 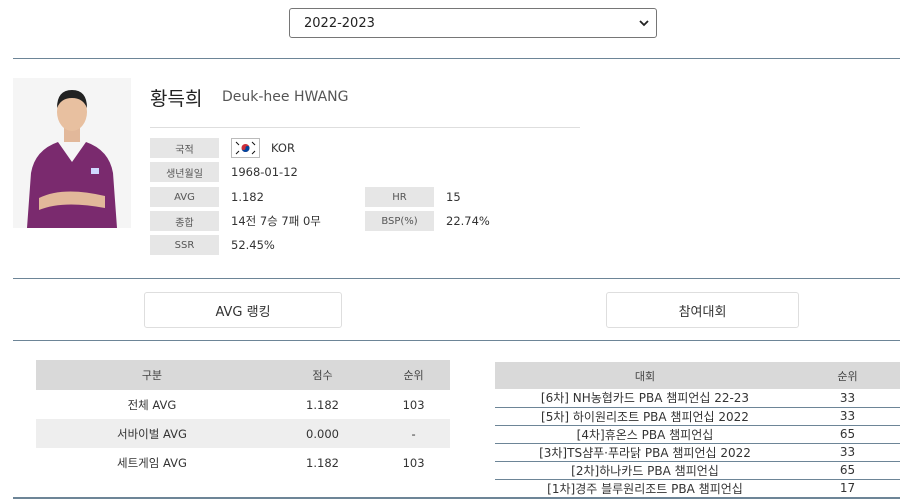 What do you see at coordinates (645, 452) in the screenshot?
I see `table-cell: [3차]TS샴푸·푸라닭 PBA 챔피언십 2022` at bounding box center [645, 452].